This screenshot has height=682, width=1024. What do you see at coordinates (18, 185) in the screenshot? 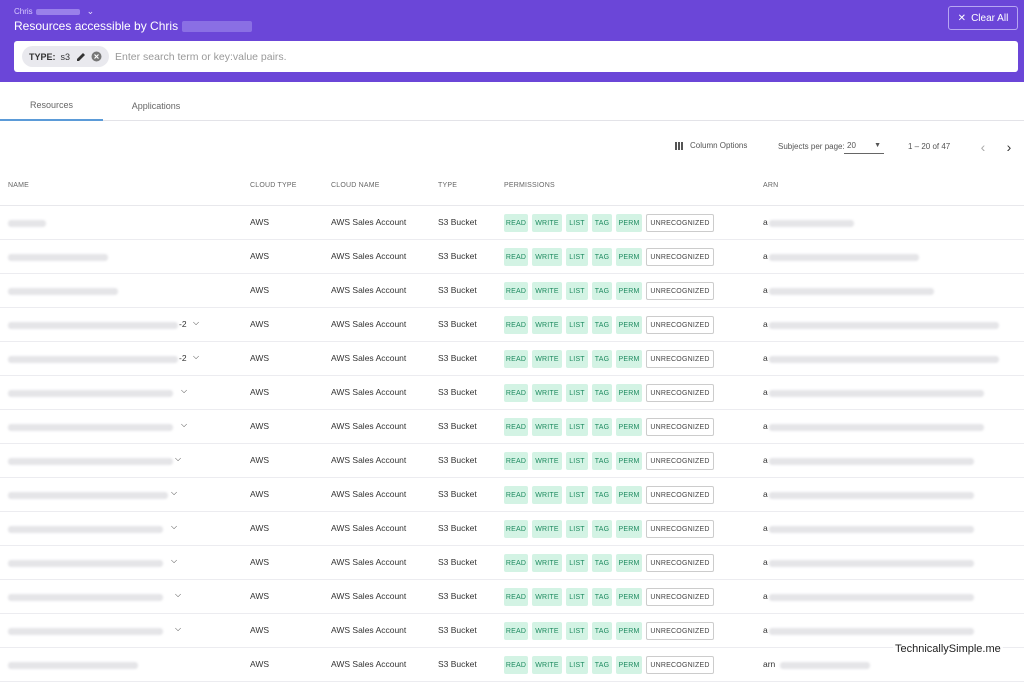
I see `column-header-name: NAME` at bounding box center [18, 185].